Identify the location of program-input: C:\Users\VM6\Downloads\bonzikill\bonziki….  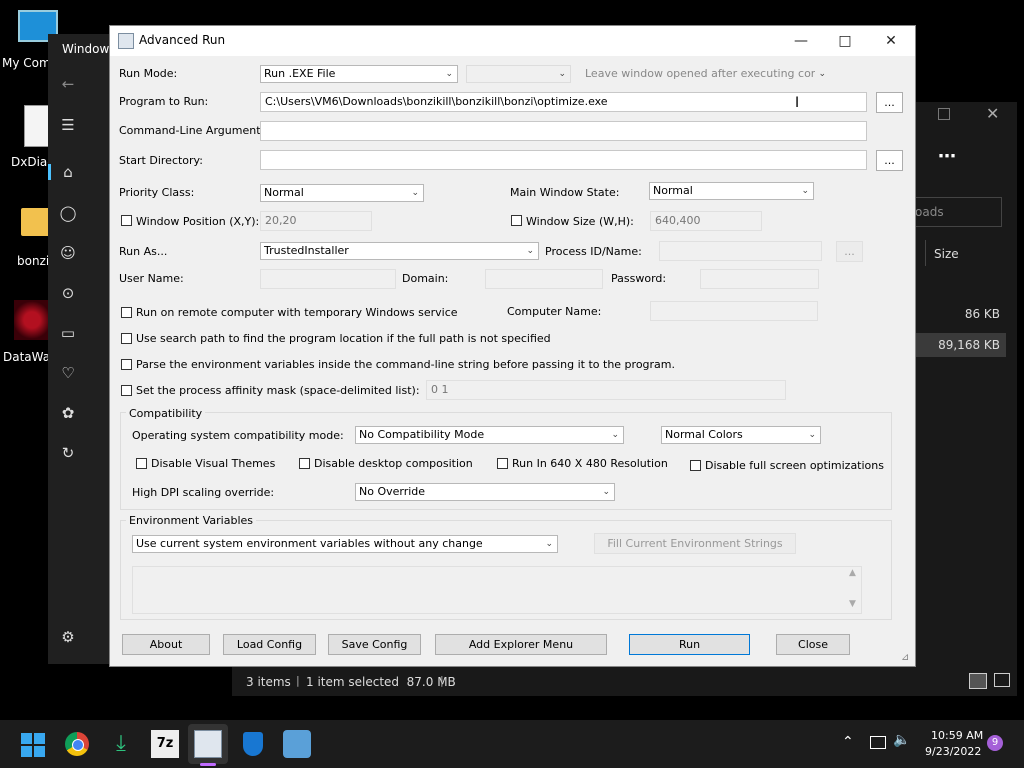
(563, 102).